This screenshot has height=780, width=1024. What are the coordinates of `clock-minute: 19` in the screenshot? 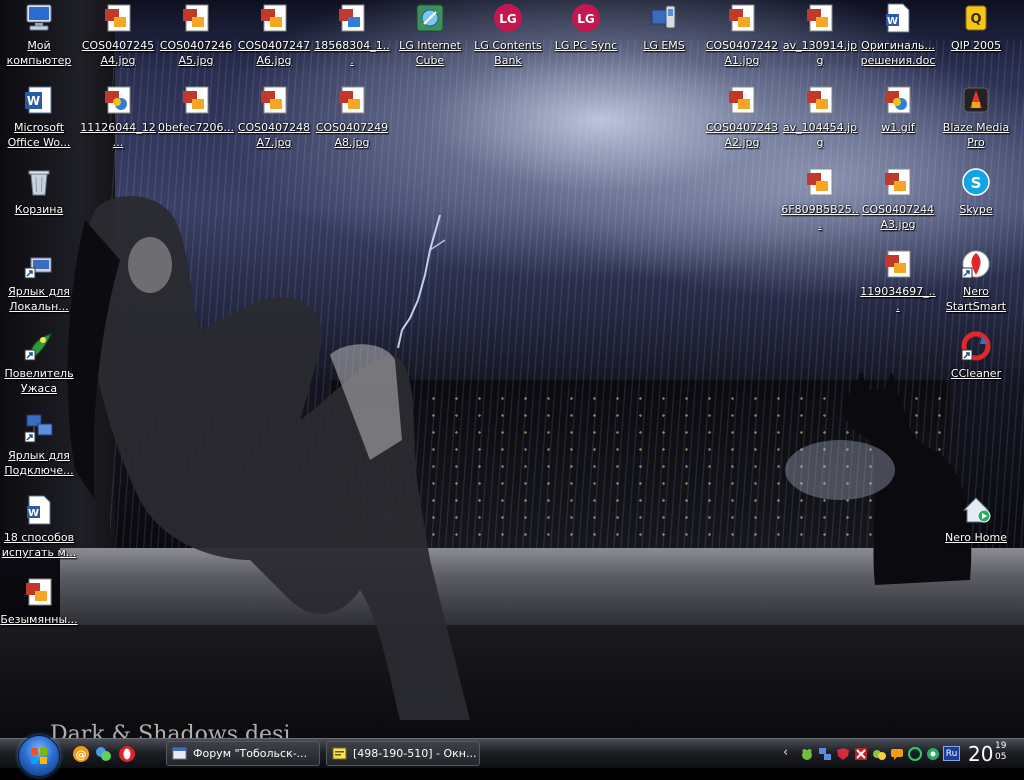 It's located at (1001, 746).